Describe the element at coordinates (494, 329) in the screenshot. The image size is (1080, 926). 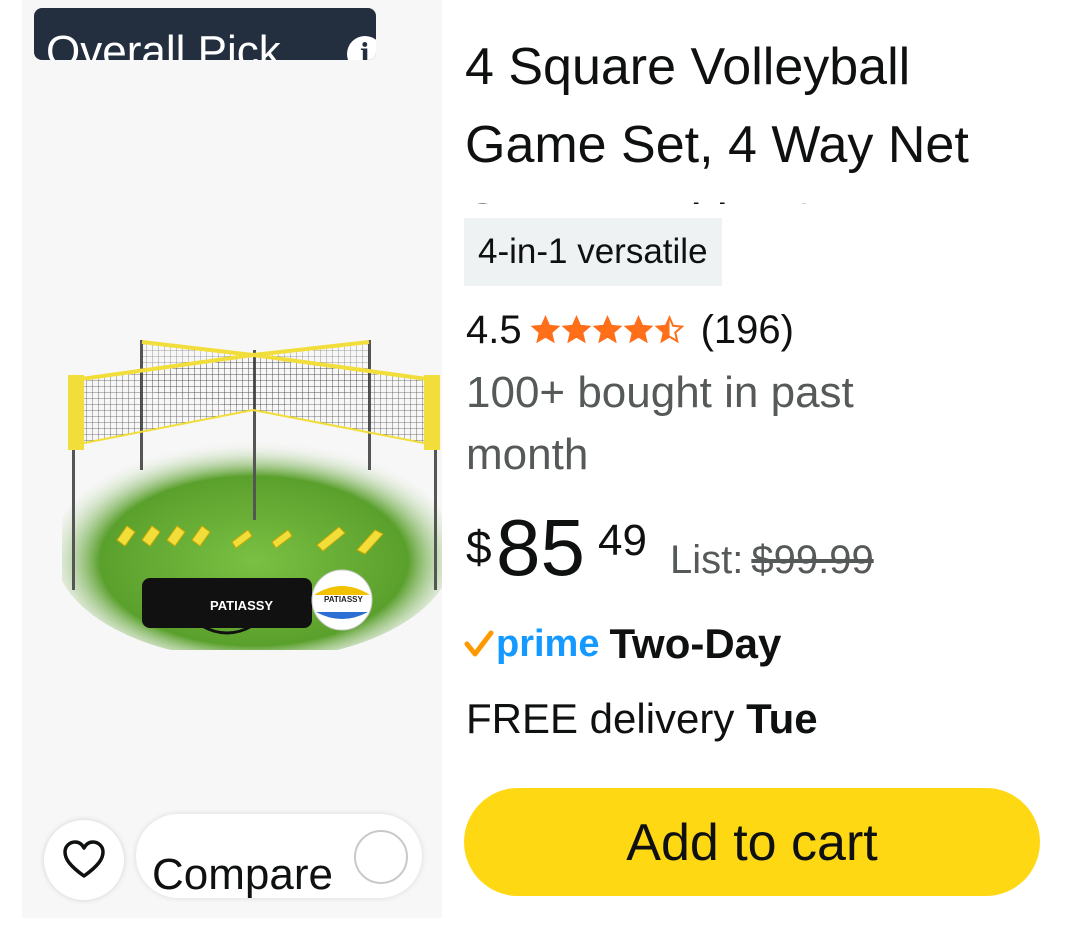
I see `rating-value: 4.5` at that location.